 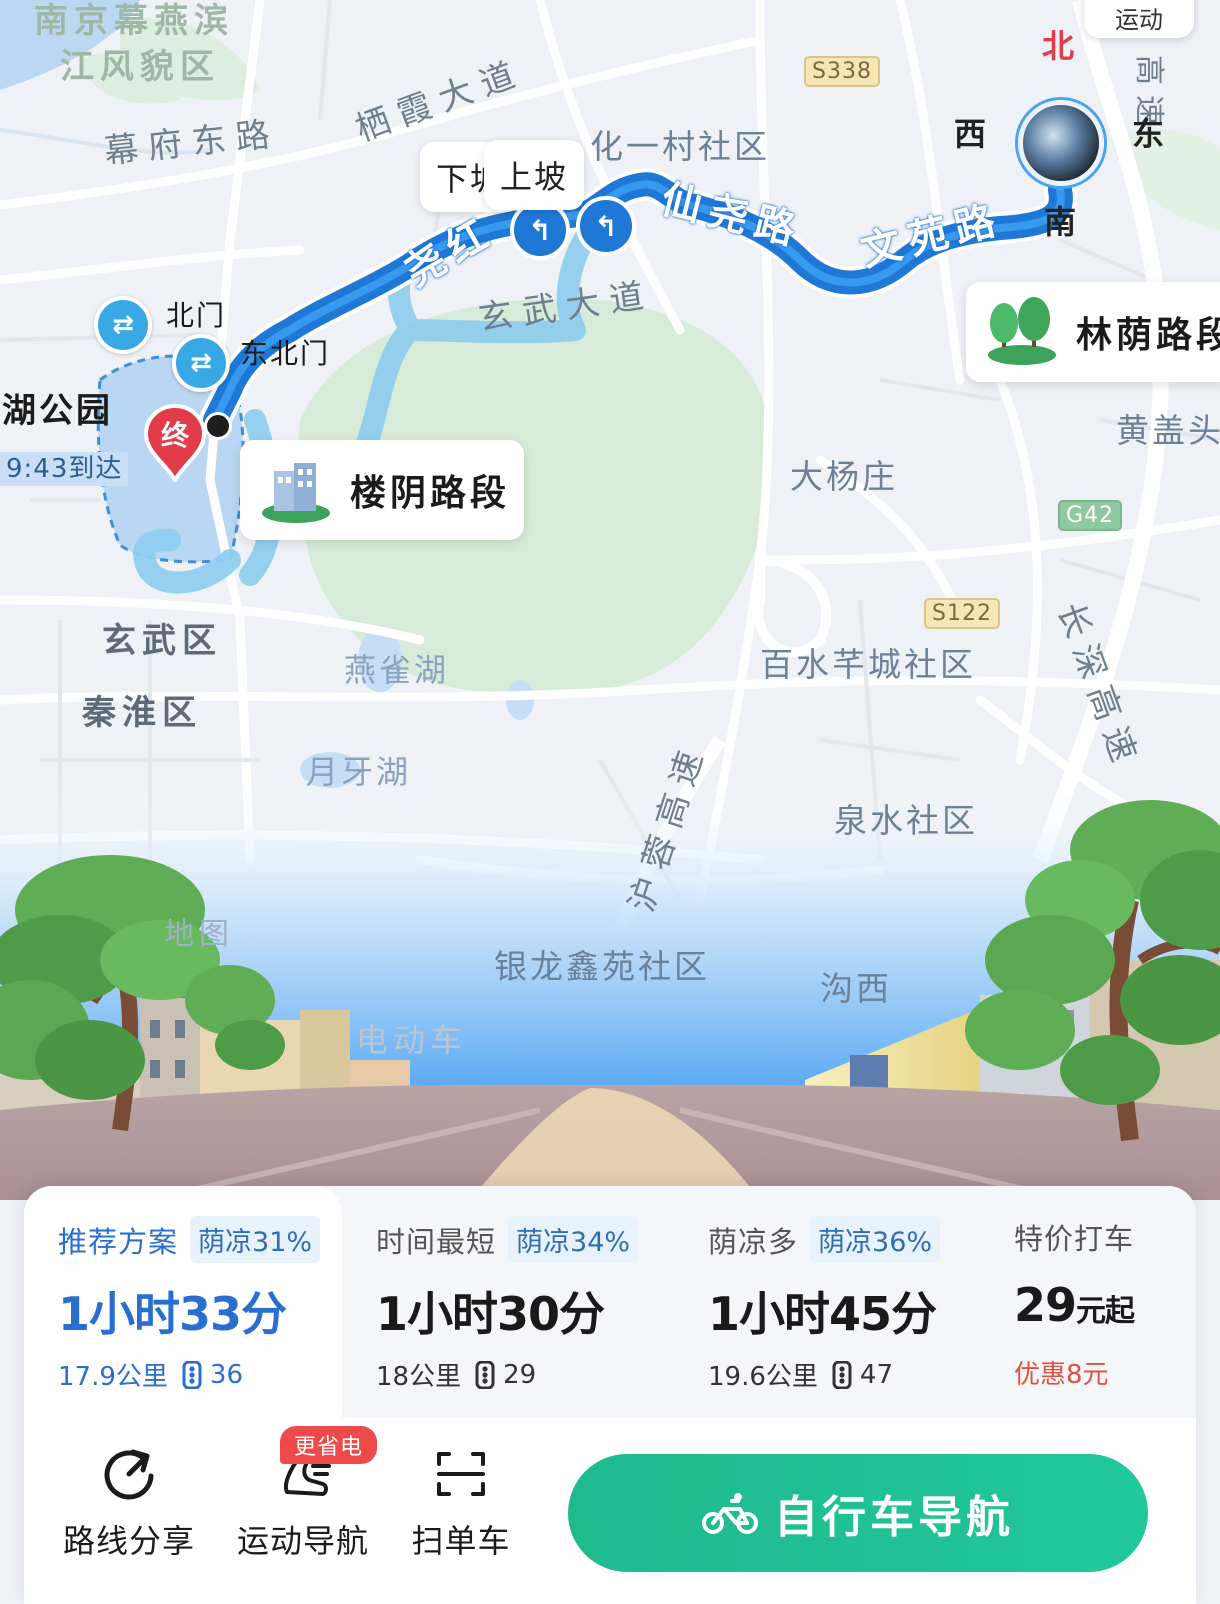 What do you see at coordinates (461, 1541) in the screenshot?
I see `scan-bike-label: 扫单车` at bounding box center [461, 1541].